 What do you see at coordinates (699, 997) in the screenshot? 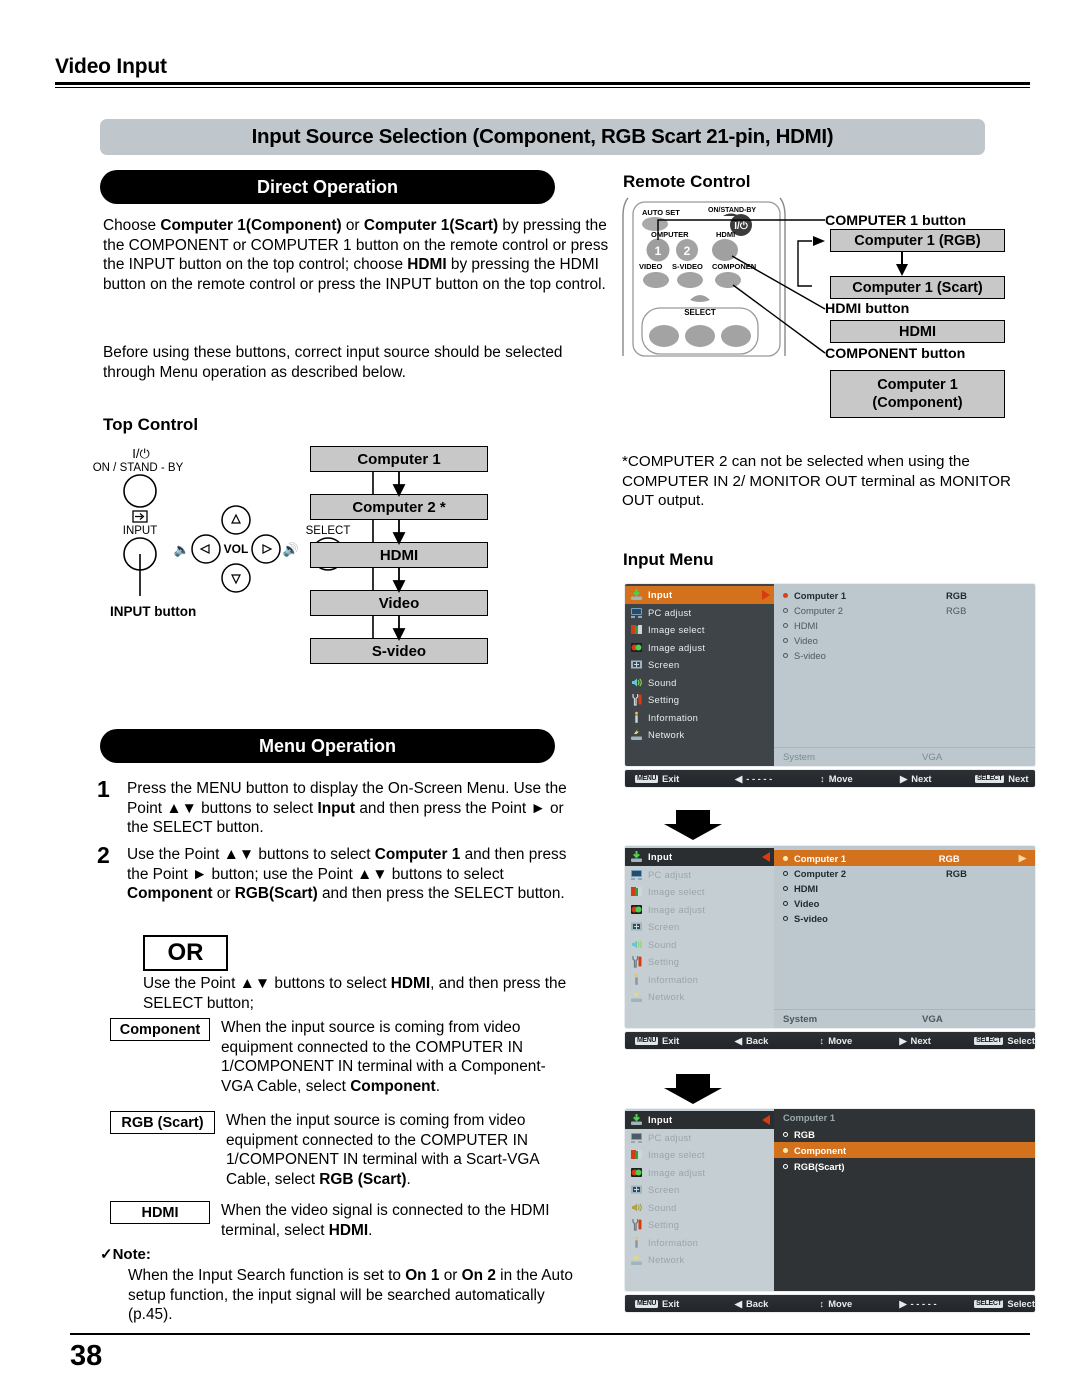
I see `menu2-sidebar-item-network: Network` at bounding box center [699, 997].